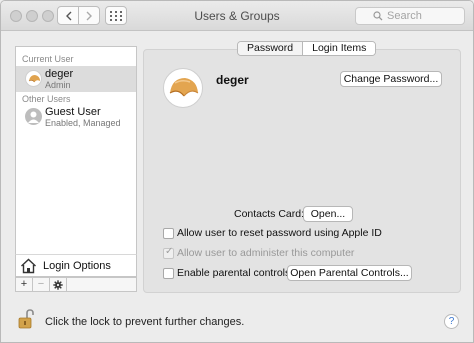 The height and width of the screenshot is (343, 474). Describe the element at coordinates (76, 79) in the screenshot. I see `user-row-deger: deger Admin` at that location.